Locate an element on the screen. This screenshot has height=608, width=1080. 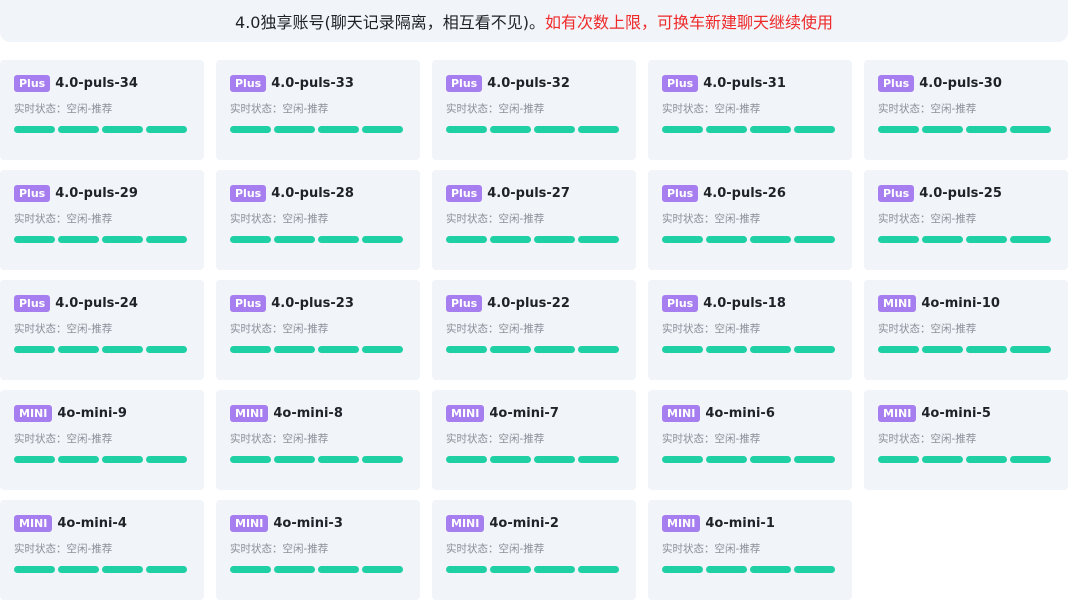
account-card: Plus 4.0-puls-32 实时状态：空闲-推荐 is located at coordinates (534, 110).